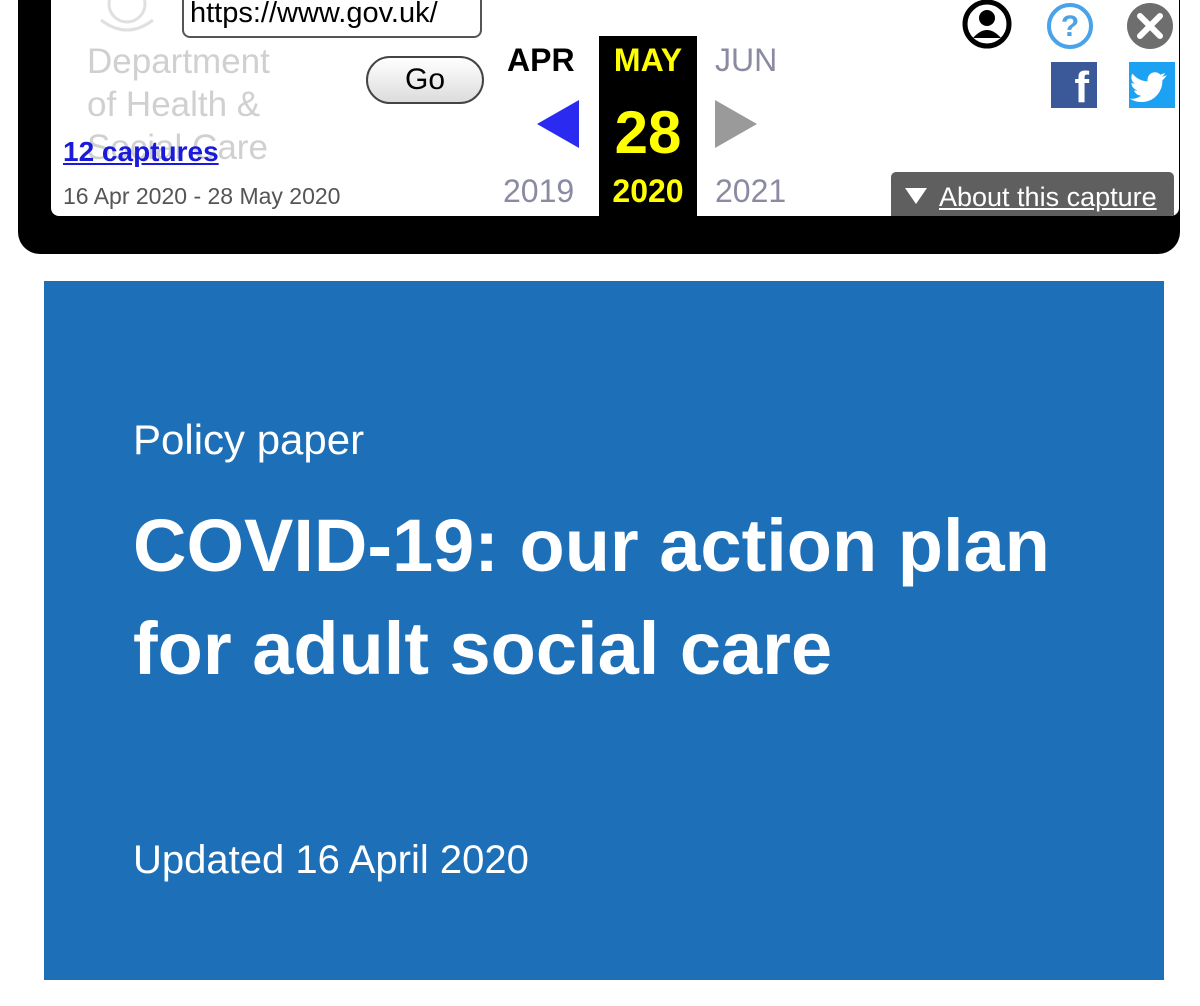 This screenshot has width=1200, height=1006. Describe the element at coordinates (541, 60) in the screenshot. I see `prev-month-link: APR` at that location.